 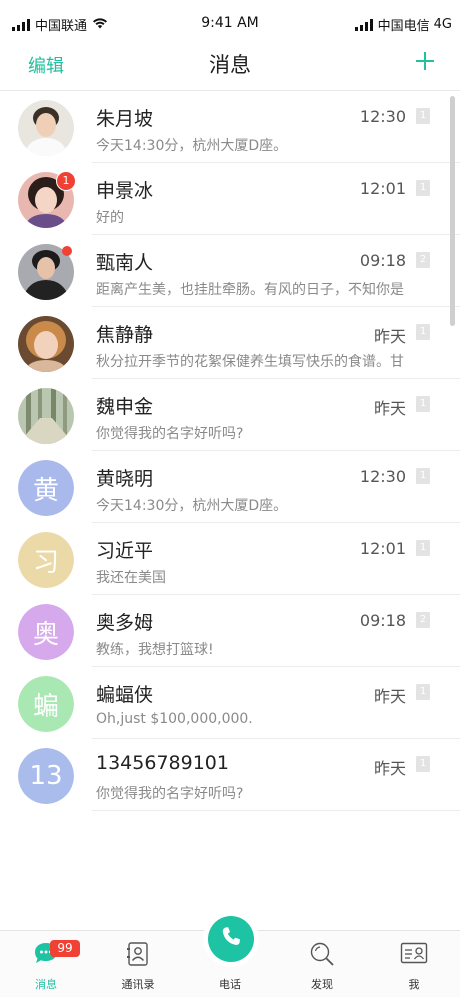 What do you see at coordinates (230, 65) in the screenshot?
I see `page-title: 消息` at bounding box center [230, 65].